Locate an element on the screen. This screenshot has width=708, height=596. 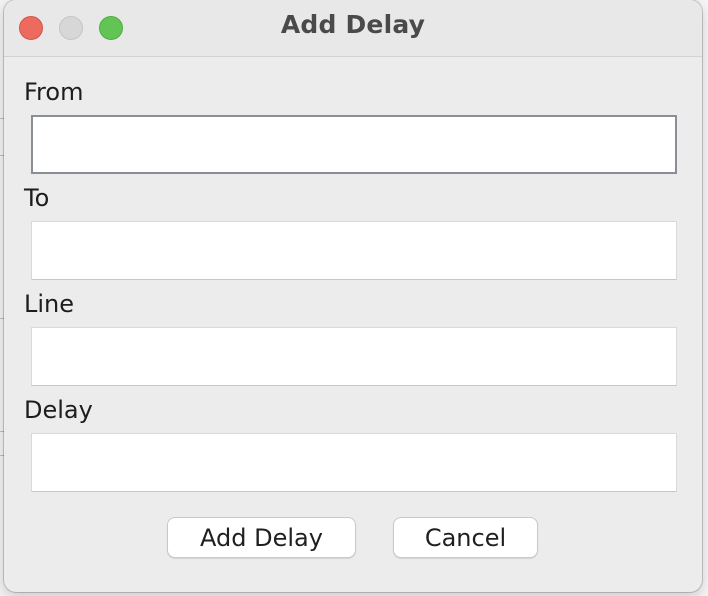
title-bar: Add Delay is located at coordinates (353, 28).